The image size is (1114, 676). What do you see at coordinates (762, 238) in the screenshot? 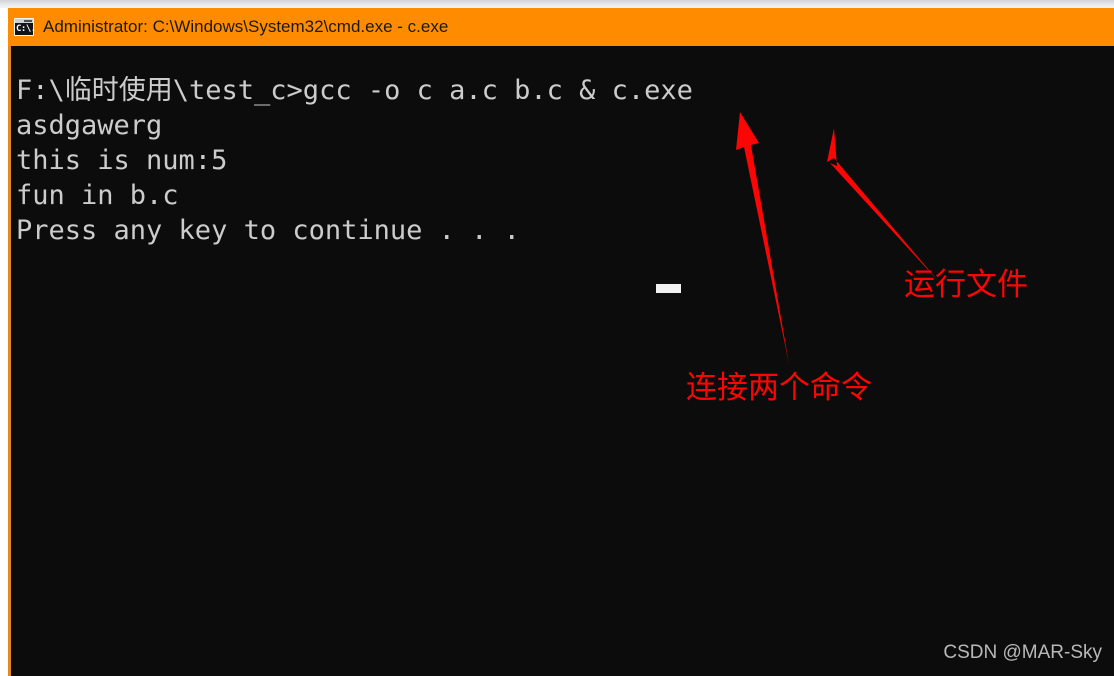
I see `annotation-arrow-chain-commands` at bounding box center [762, 238].